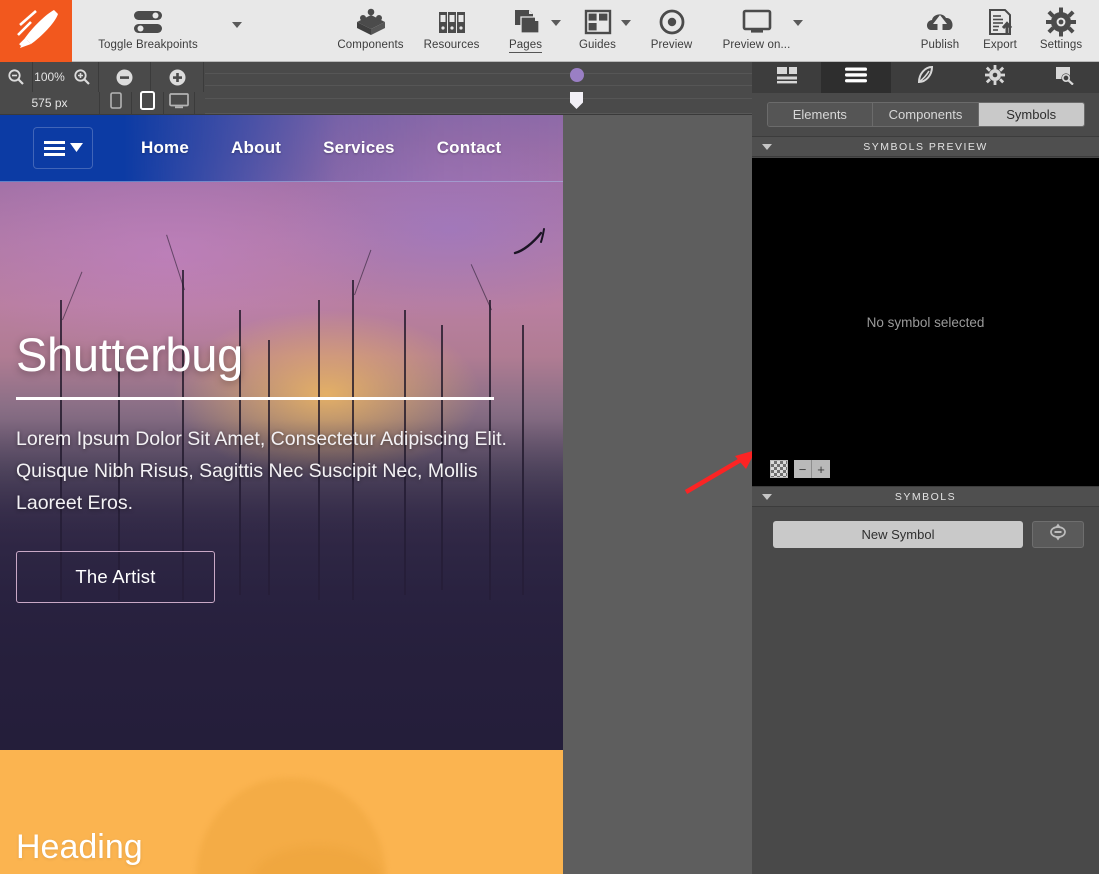 The height and width of the screenshot is (874, 1099). What do you see at coordinates (359, 148) in the screenshot?
I see `nav-link-services: Services` at bounding box center [359, 148].